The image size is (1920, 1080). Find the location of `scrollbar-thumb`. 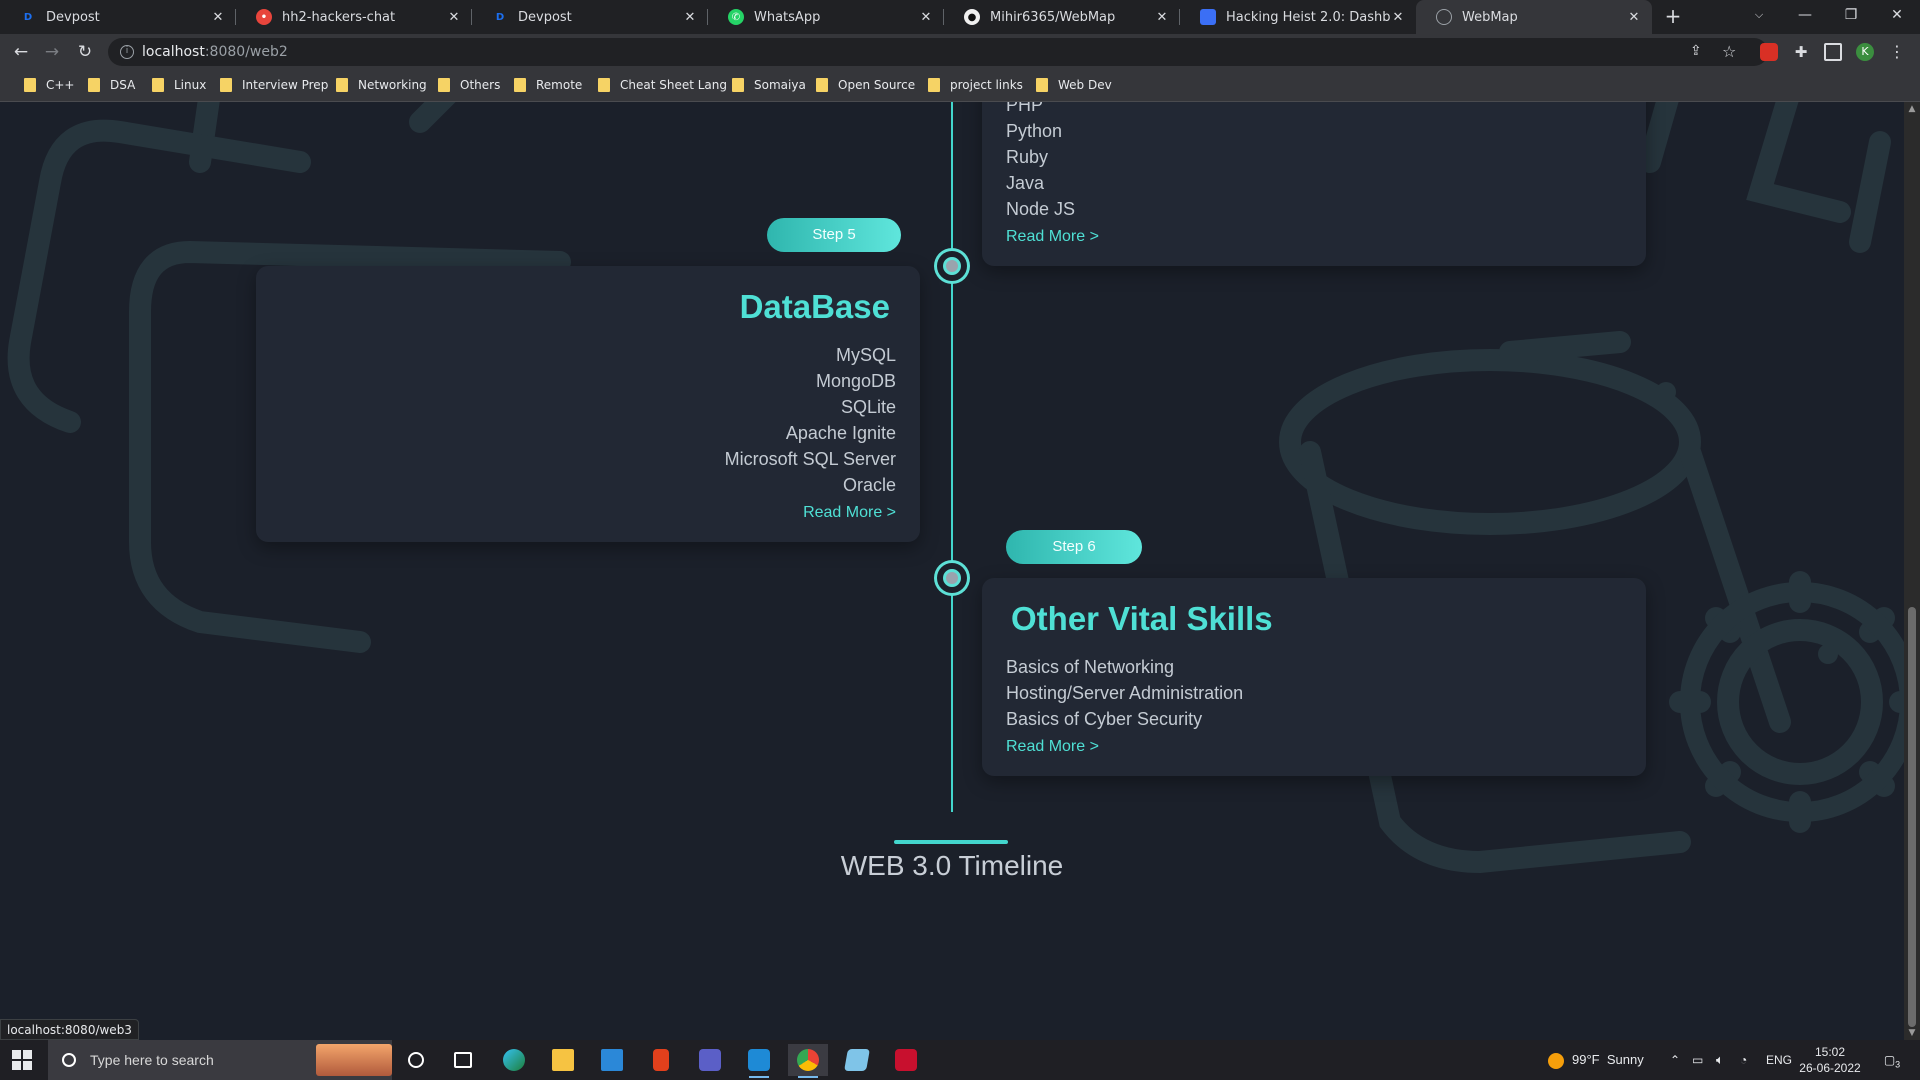

scrollbar-thumb is located at coordinates (1912, 817).